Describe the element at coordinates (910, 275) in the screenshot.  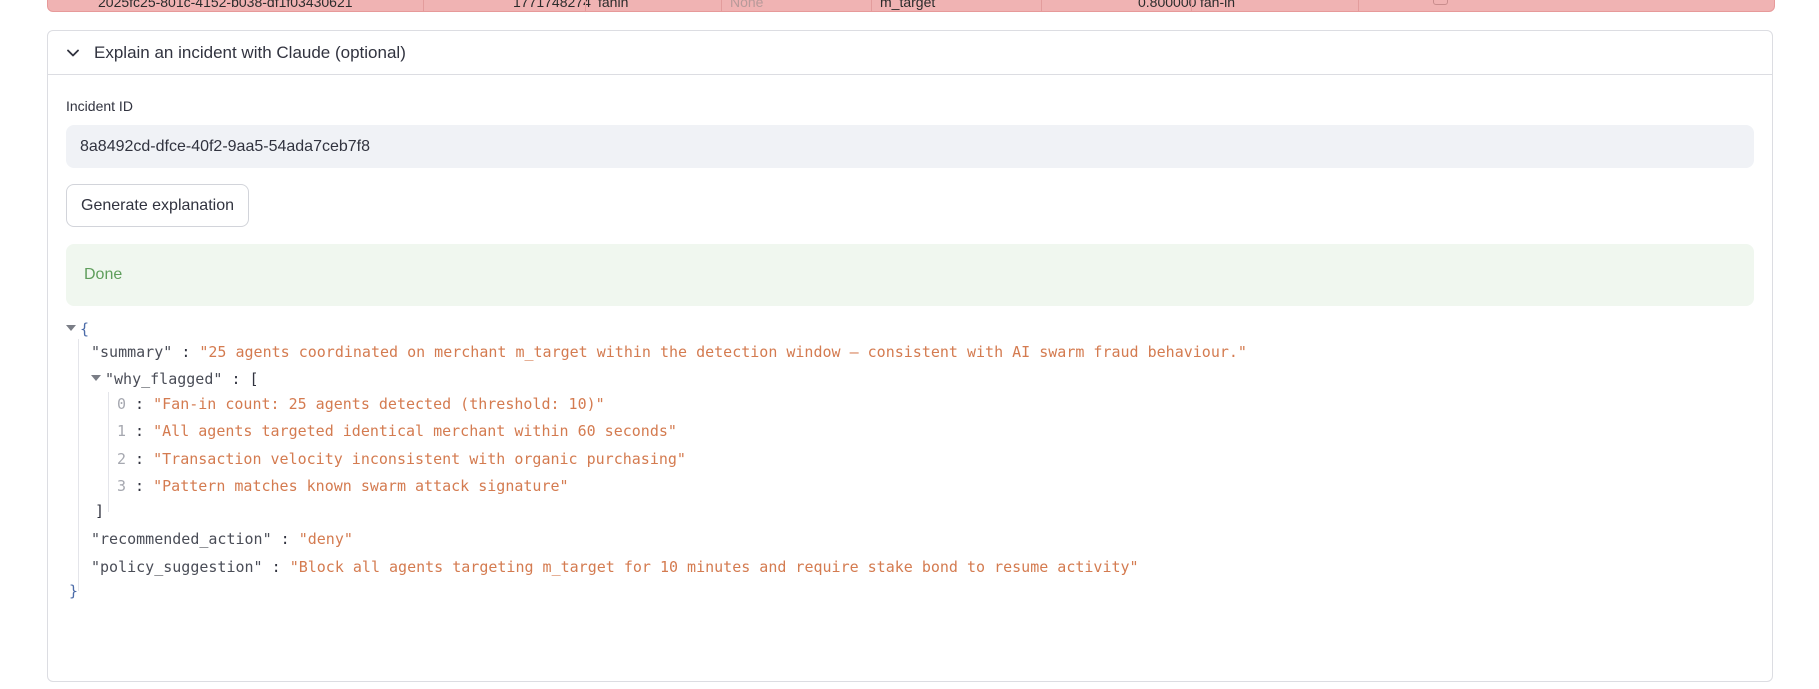
I see `status-success-box: Done` at that location.